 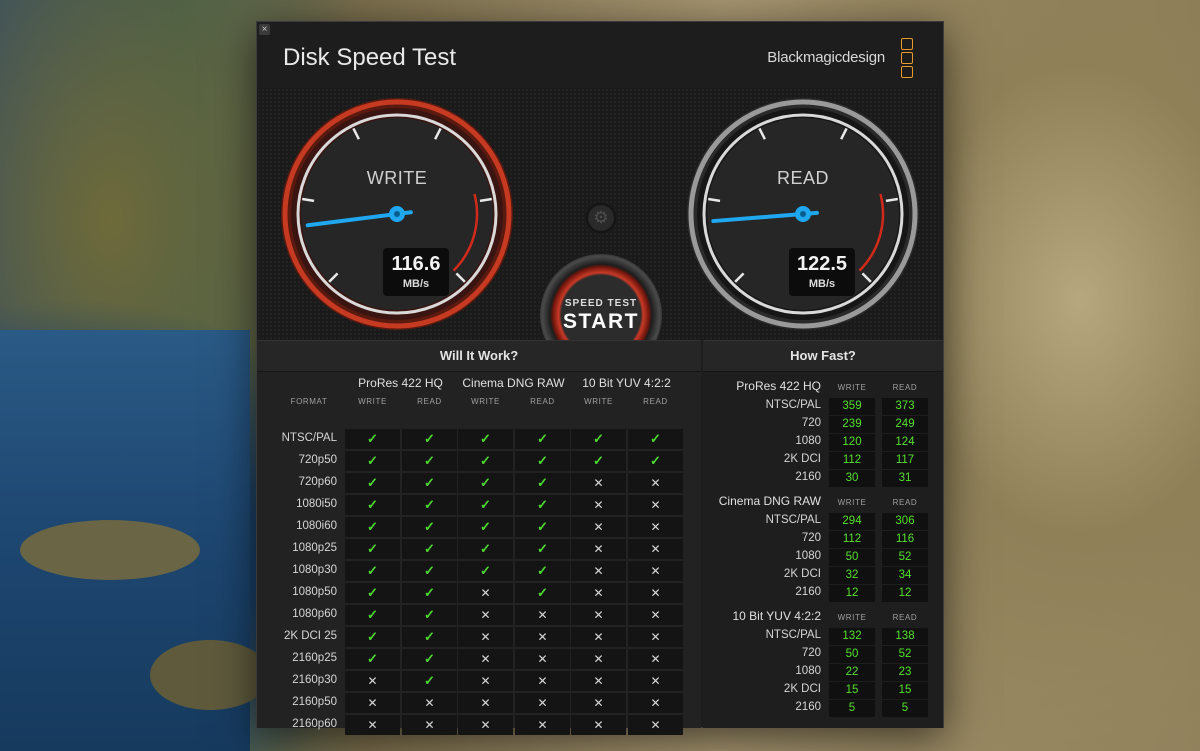 What do you see at coordinates (513, 383) in the screenshot?
I see `column-group-header: Cinema DNG RAW` at bounding box center [513, 383].